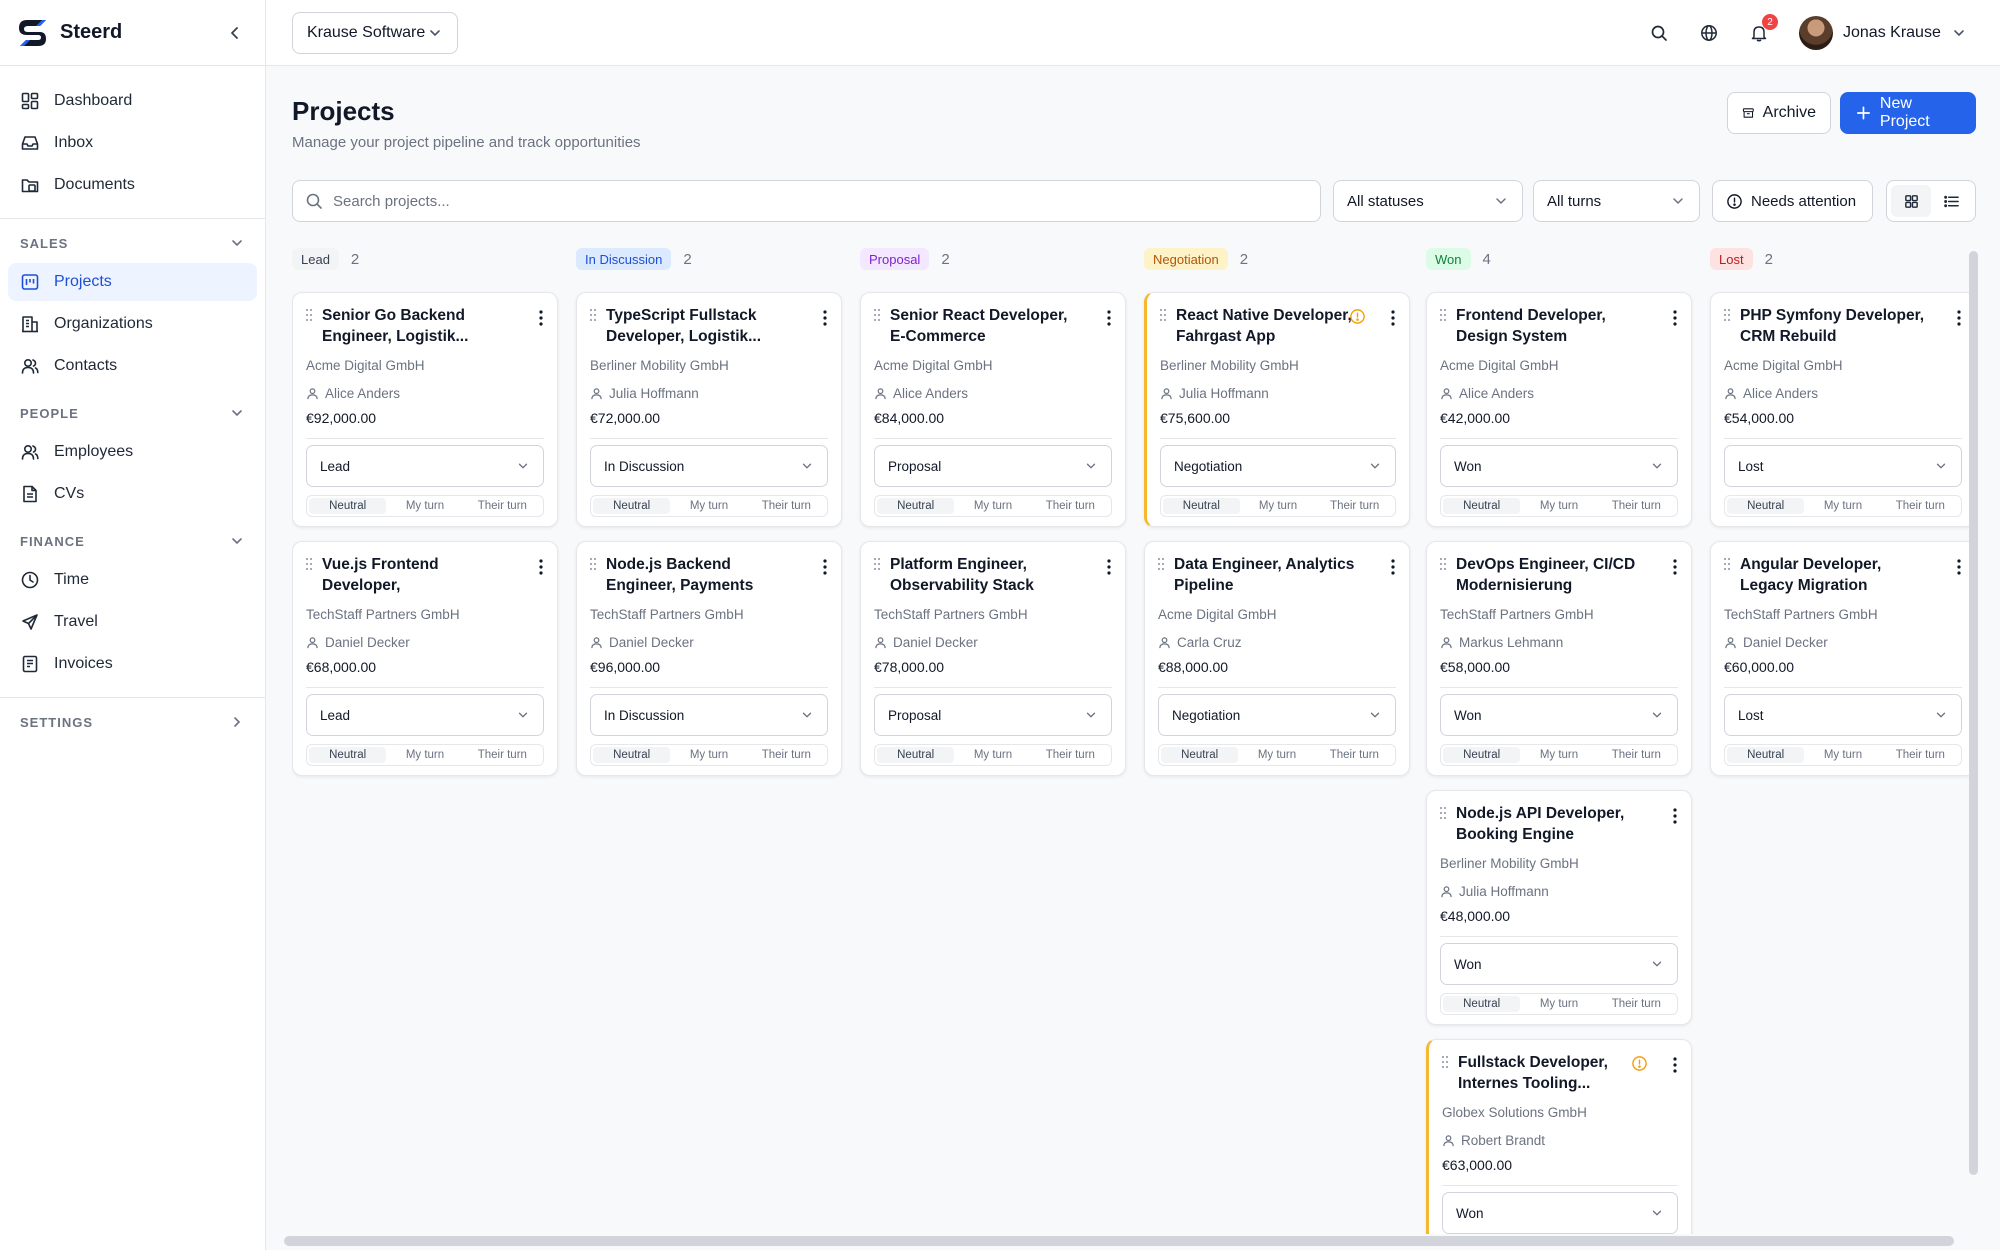 This screenshot has width=2000, height=1250. I want to click on nav-item-inbox: Inbox, so click(132, 143).